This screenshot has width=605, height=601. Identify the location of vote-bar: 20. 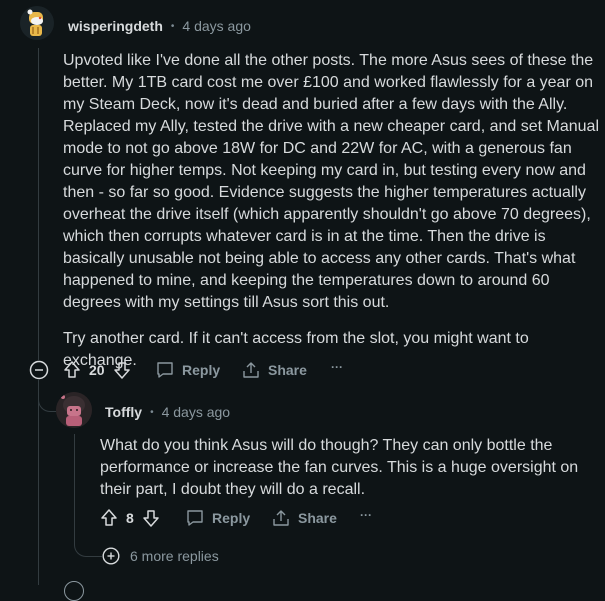
(97, 370).